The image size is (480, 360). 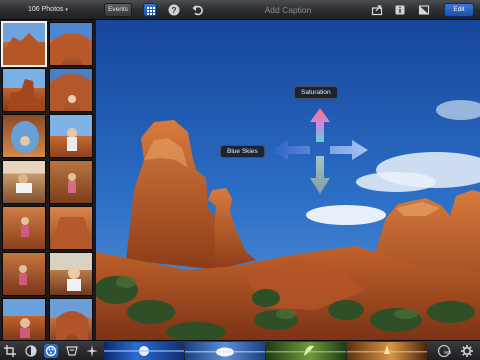 I want to click on saturation-label: Saturation, so click(x=316, y=92).